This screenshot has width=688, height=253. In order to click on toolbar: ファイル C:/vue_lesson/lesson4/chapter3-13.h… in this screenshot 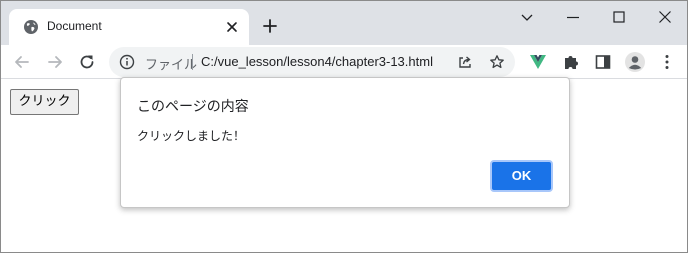, I will do `click(344, 62)`.